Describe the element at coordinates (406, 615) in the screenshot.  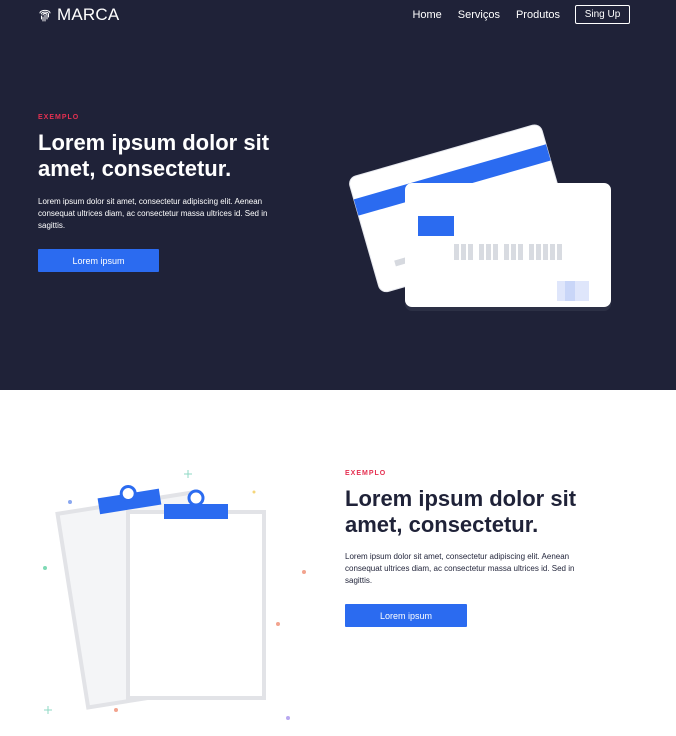
I see `feature-cta-button: Lorem ipsum` at that location.